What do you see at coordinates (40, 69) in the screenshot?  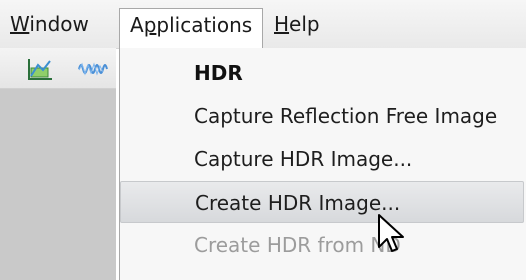 I see `chart-icon` at bounding box center [40, 69].